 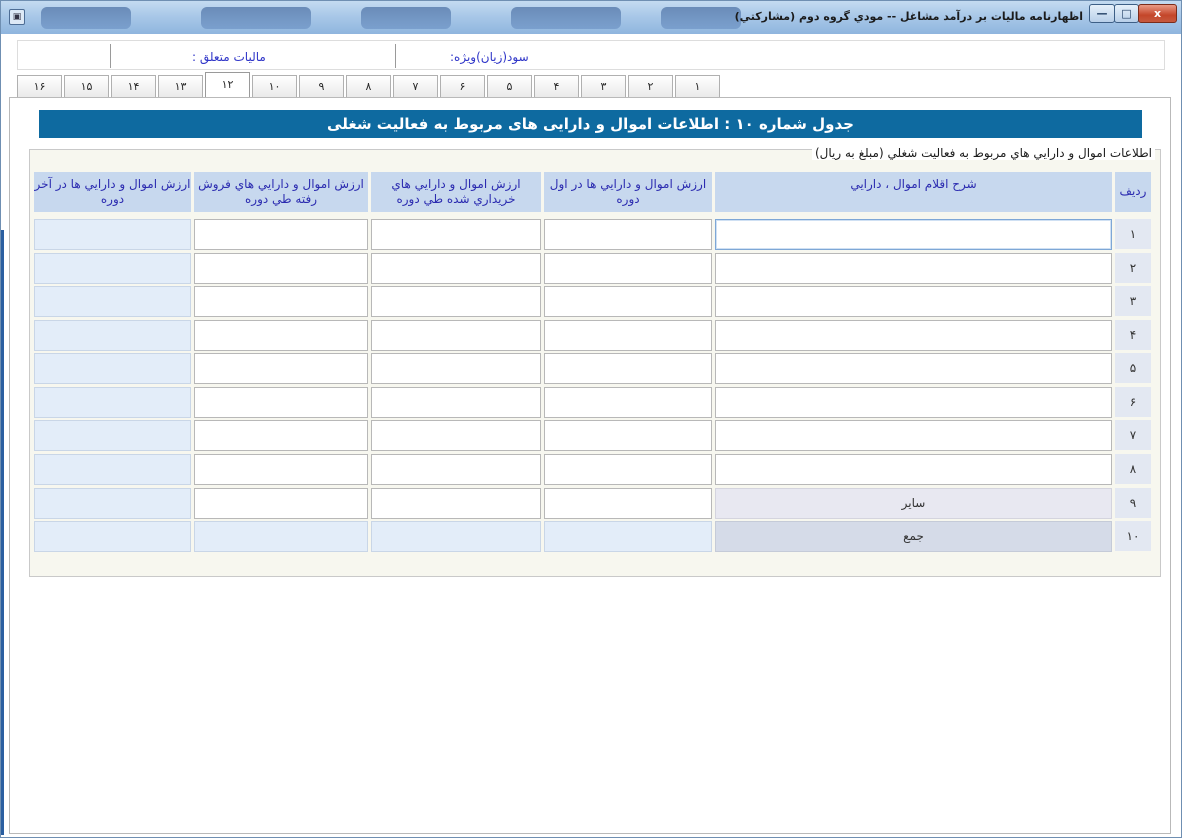 I want to click on window-edge-accent, so click(x=2, y=532).